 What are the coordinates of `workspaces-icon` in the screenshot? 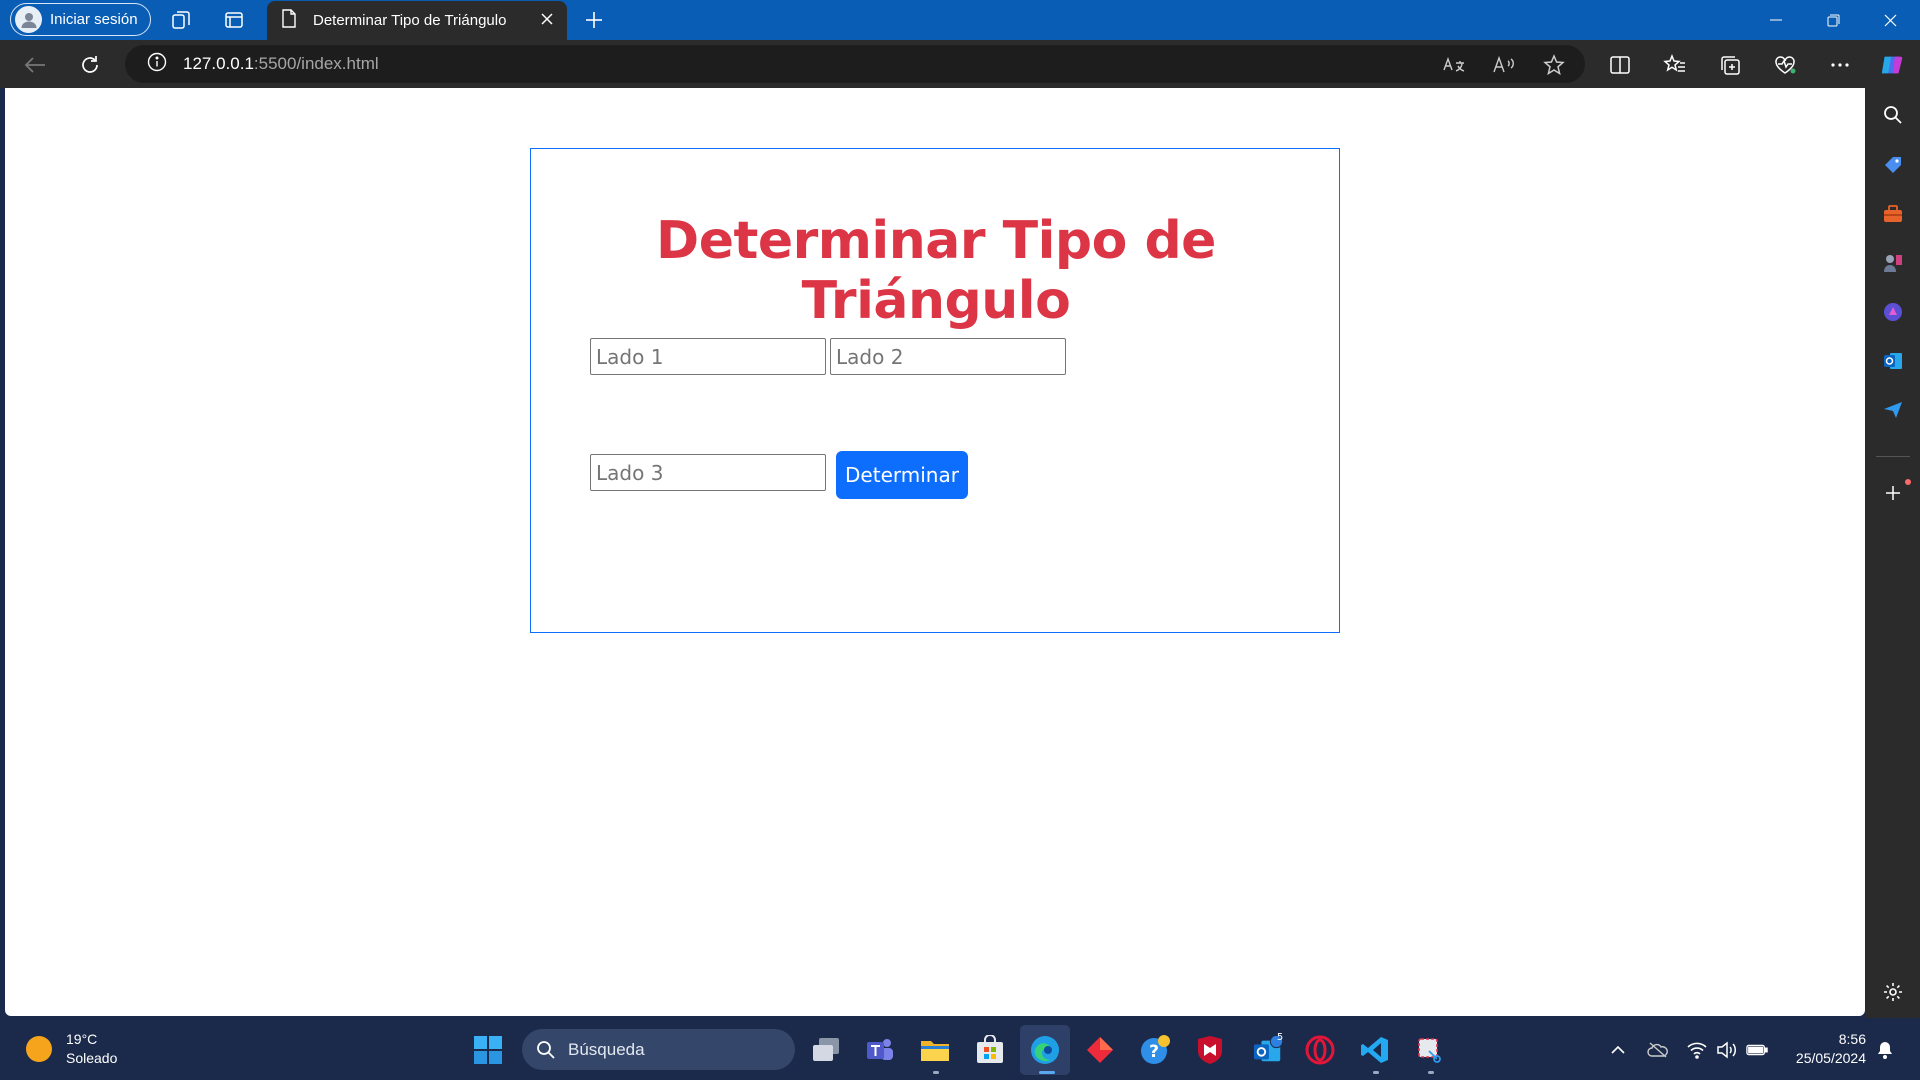 It's located at (181, 20).